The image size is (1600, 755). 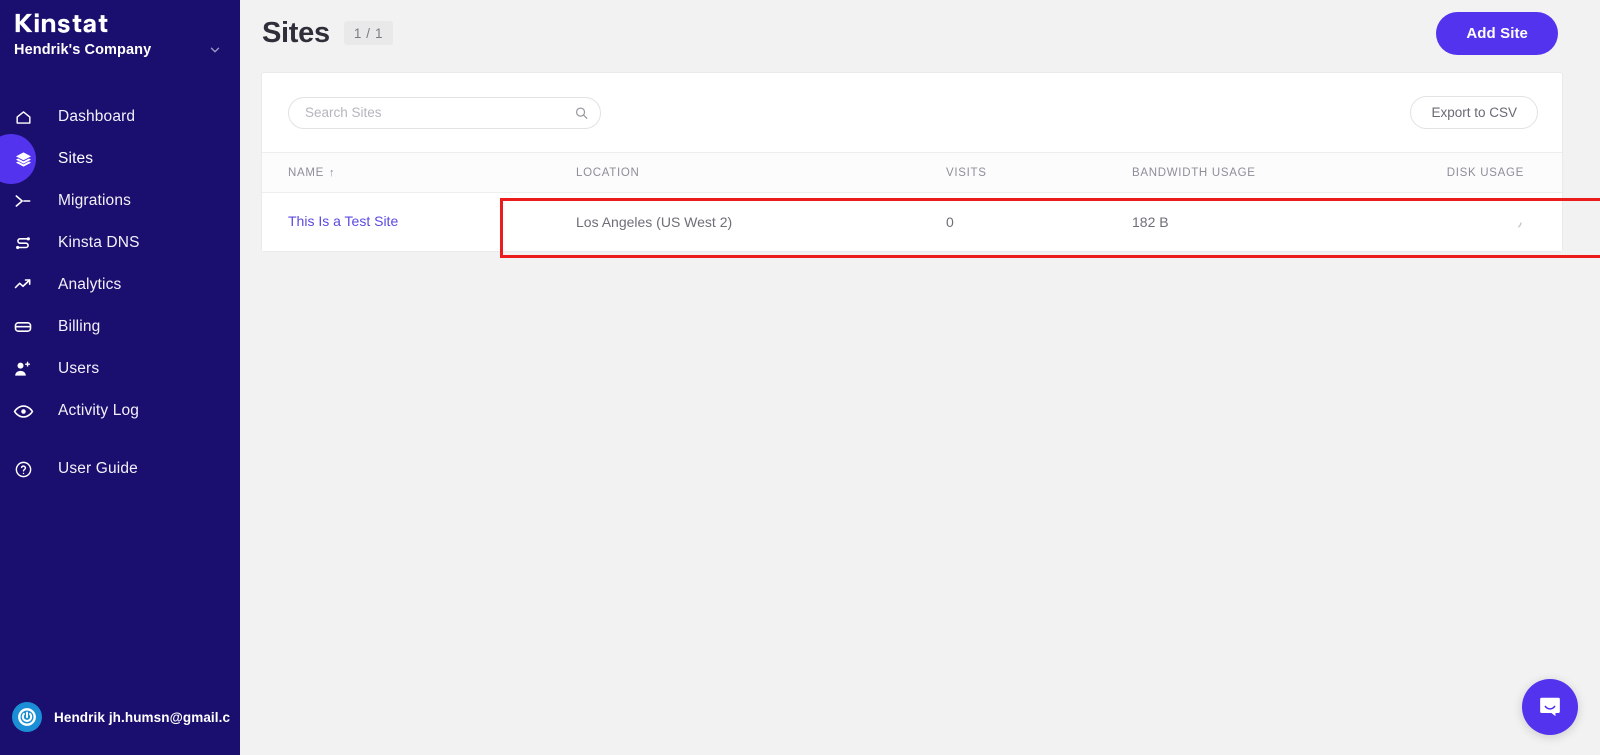 I want to click on table-toolbar: Export to CSV, so click(x=912, y=113).